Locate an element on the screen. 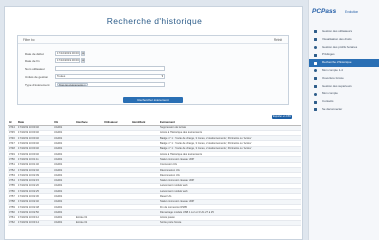 The image size is (379, 240). sidebar-item-label: Mon compte 1-4 is located at coordinates (332, 69).